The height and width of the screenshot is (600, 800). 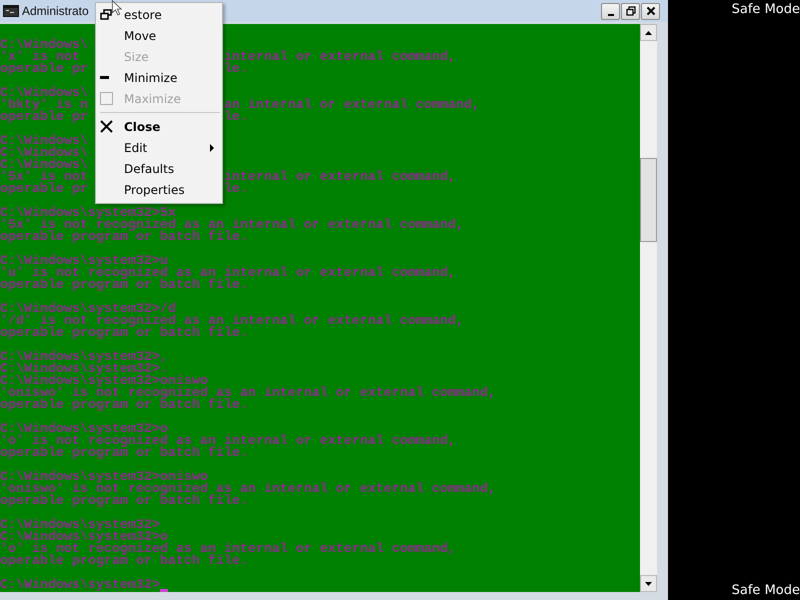 What do you see at coordinates (159, 189) in the screenshot?
I see `menu-item: Properties` at bounding box center [159, 189].